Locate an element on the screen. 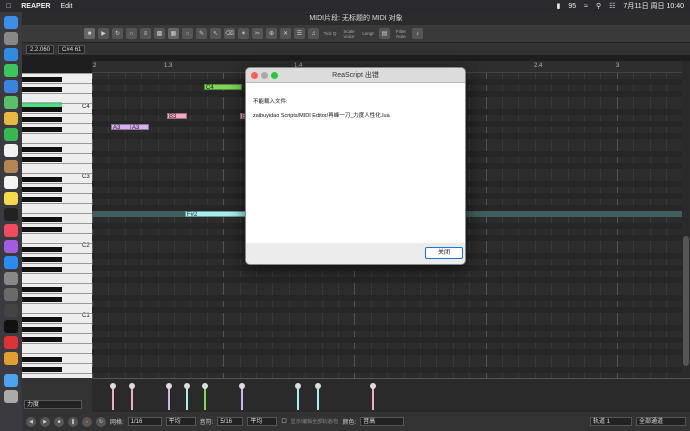  finder-icon is located at coordinates (11, 22).